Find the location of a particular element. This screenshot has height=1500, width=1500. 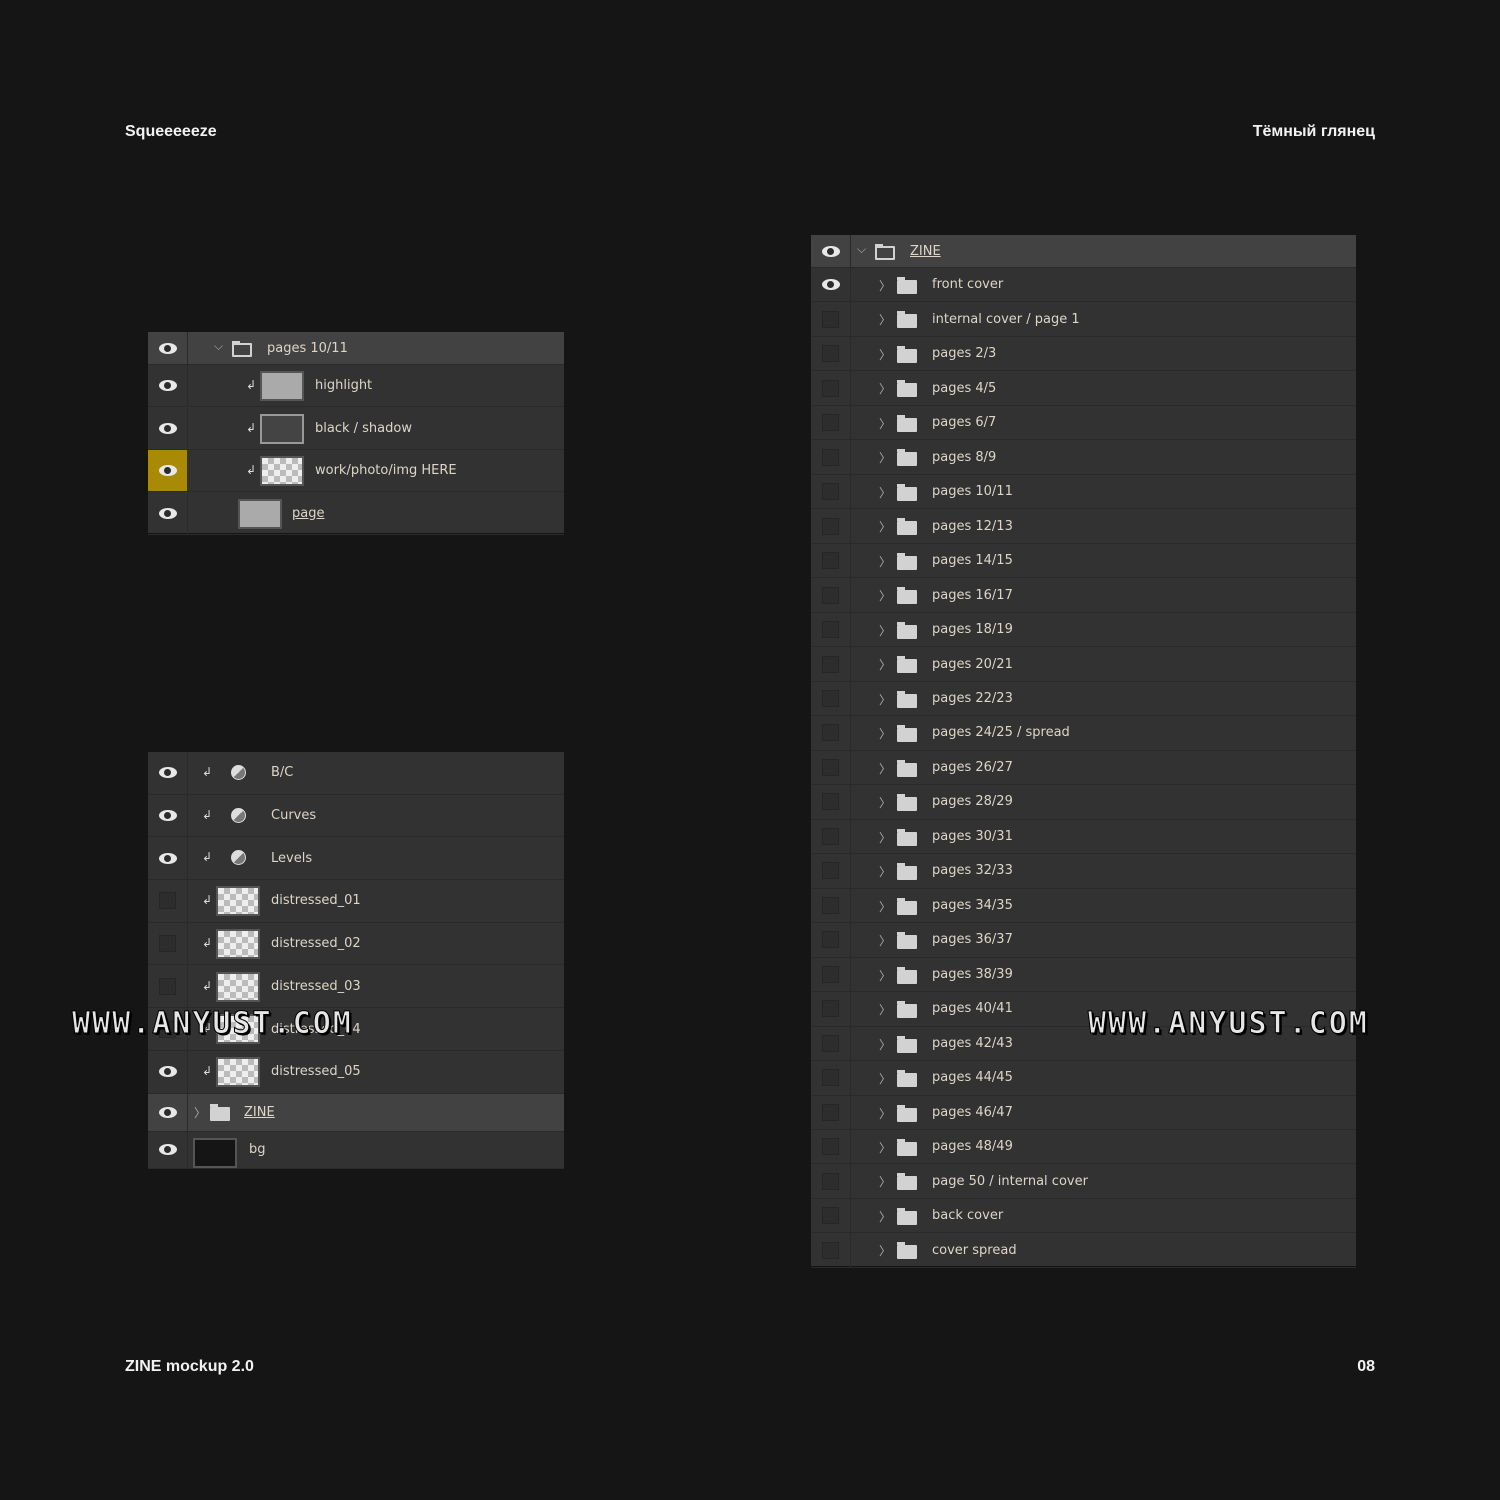

layer-row: 〉 pages 46/47 is located at coordinates (1083, 1112).